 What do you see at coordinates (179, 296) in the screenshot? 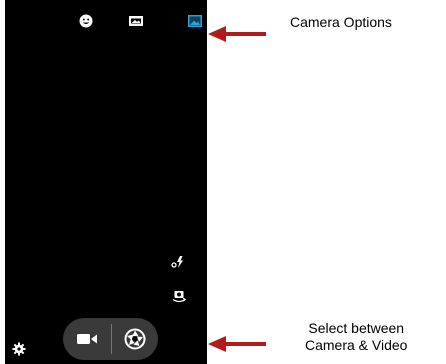
I see `switch-camera-icon` at bounding box center [179, 296].